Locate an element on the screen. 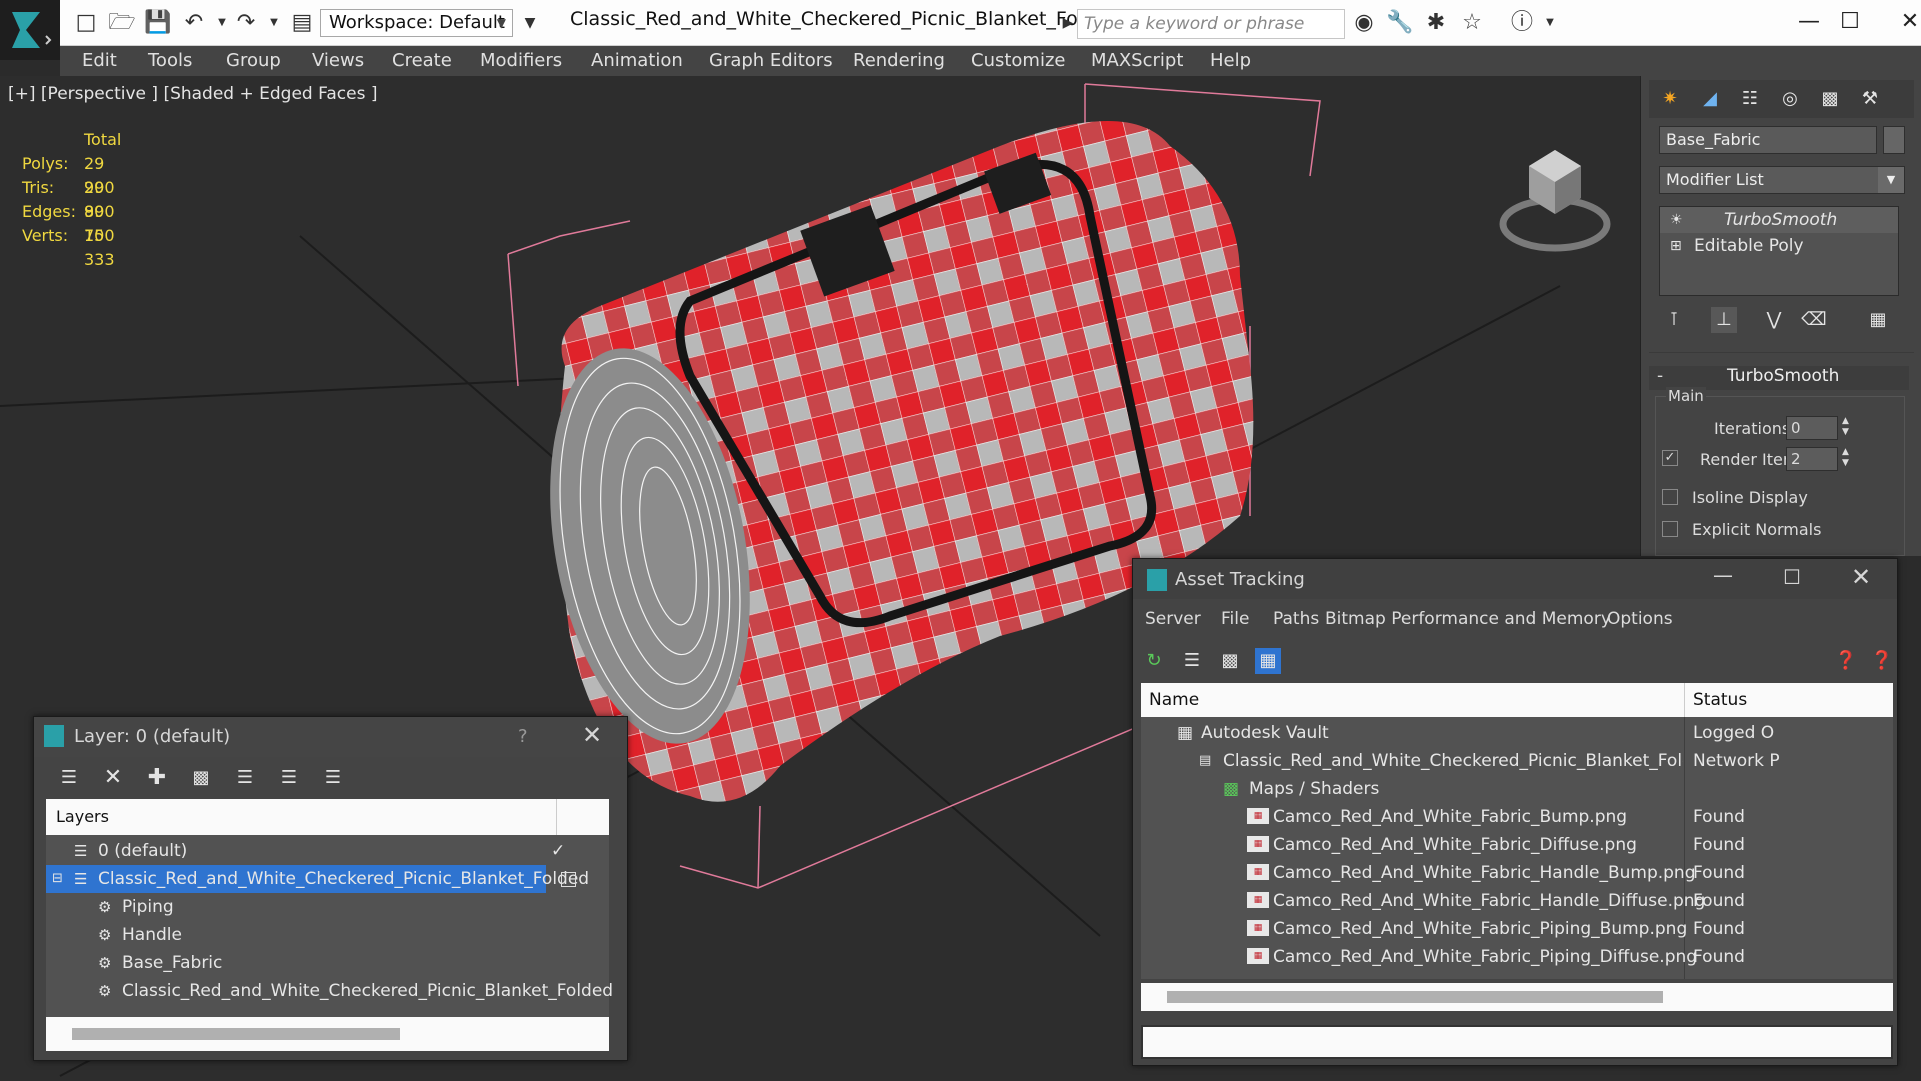  menu-graph-editors: Graph Editors is located at coordinates (771, 60).